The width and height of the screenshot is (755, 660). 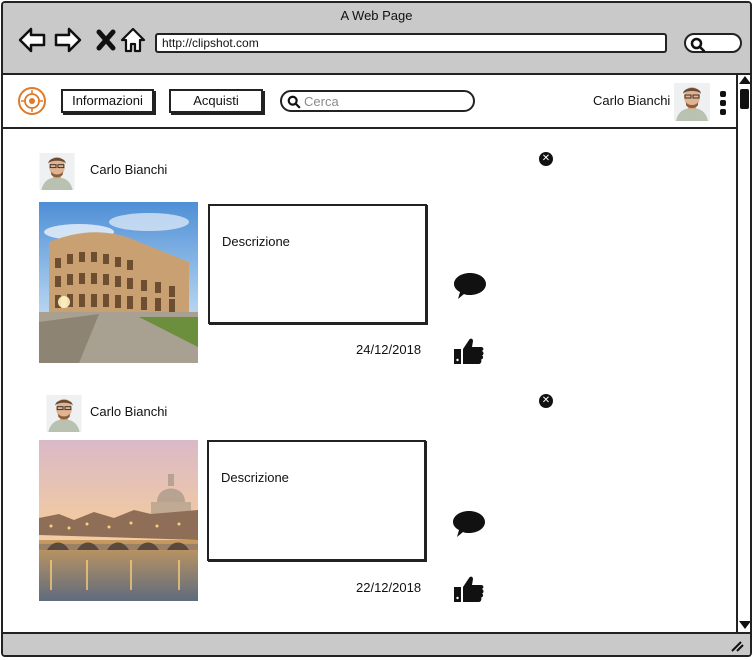 I want to click on browser-search-field, so click(x=713, y=43).